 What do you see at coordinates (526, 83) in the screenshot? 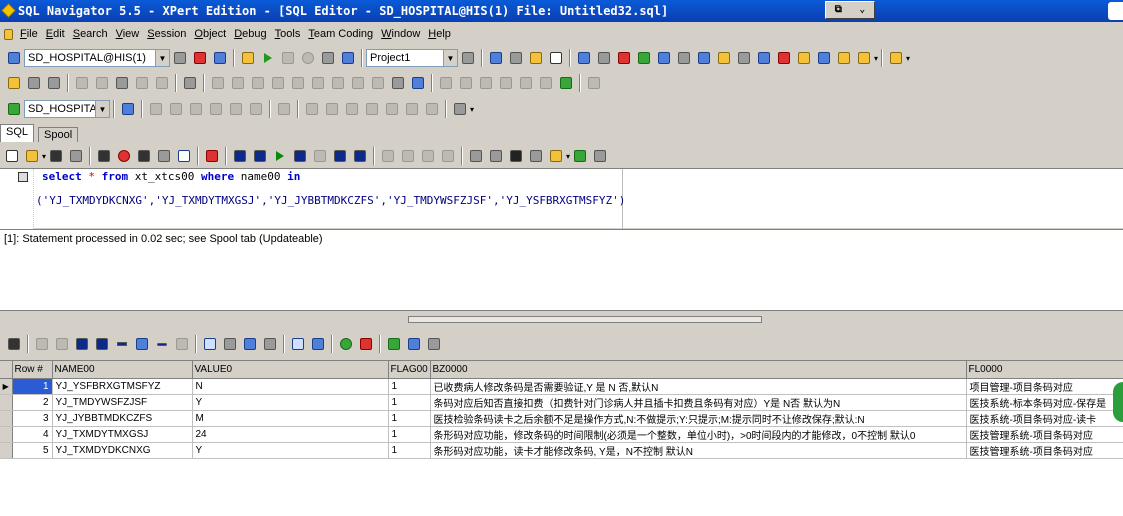
I see `profile-icon` at bounding box center [526, 83].